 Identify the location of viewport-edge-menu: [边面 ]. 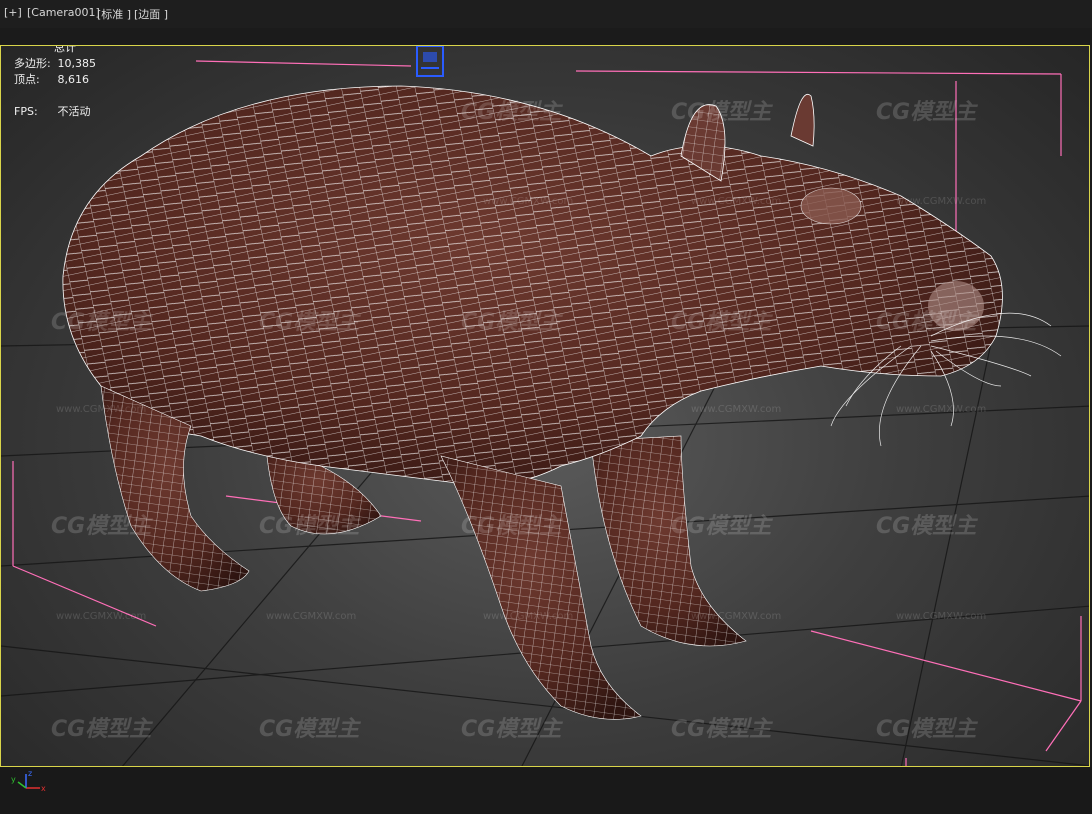
(151, 14).